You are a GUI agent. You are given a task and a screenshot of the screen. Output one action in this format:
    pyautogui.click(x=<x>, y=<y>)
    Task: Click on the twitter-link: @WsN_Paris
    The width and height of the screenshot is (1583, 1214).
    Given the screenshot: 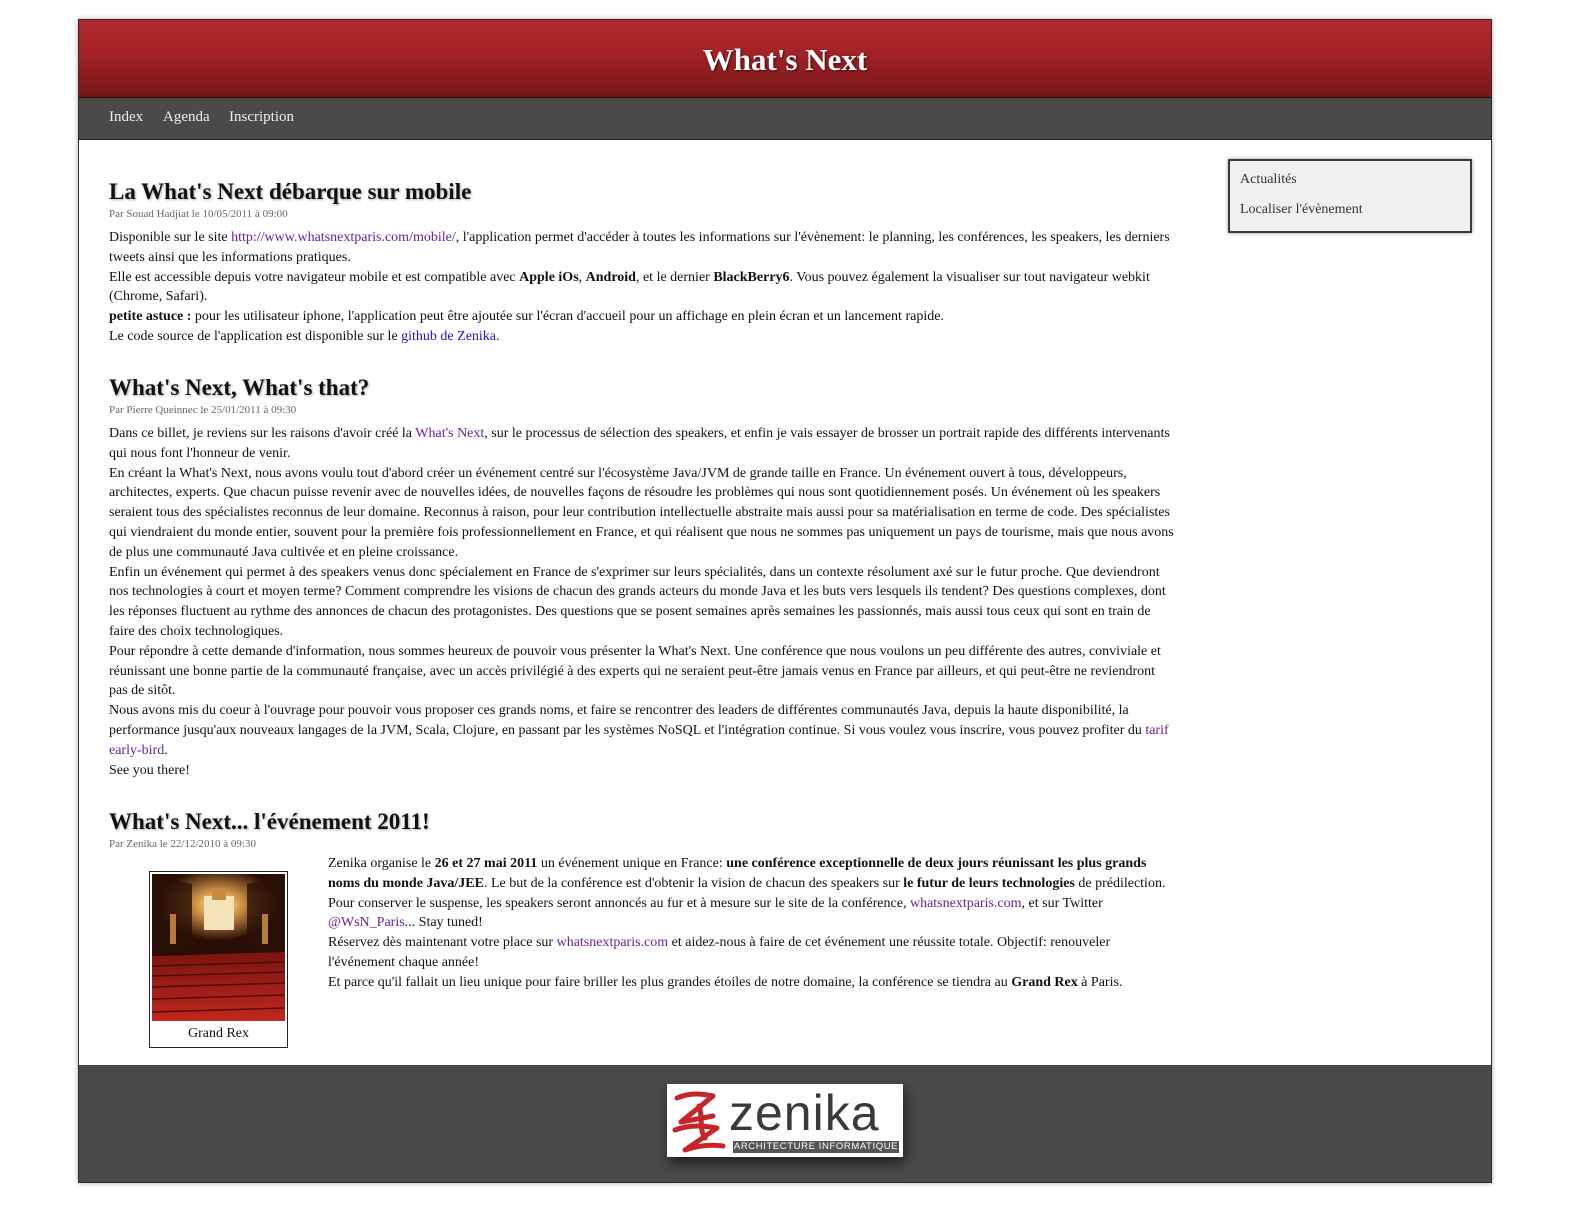 What is the action you would take?
    pyautogui.click(x=366, y=922)
    